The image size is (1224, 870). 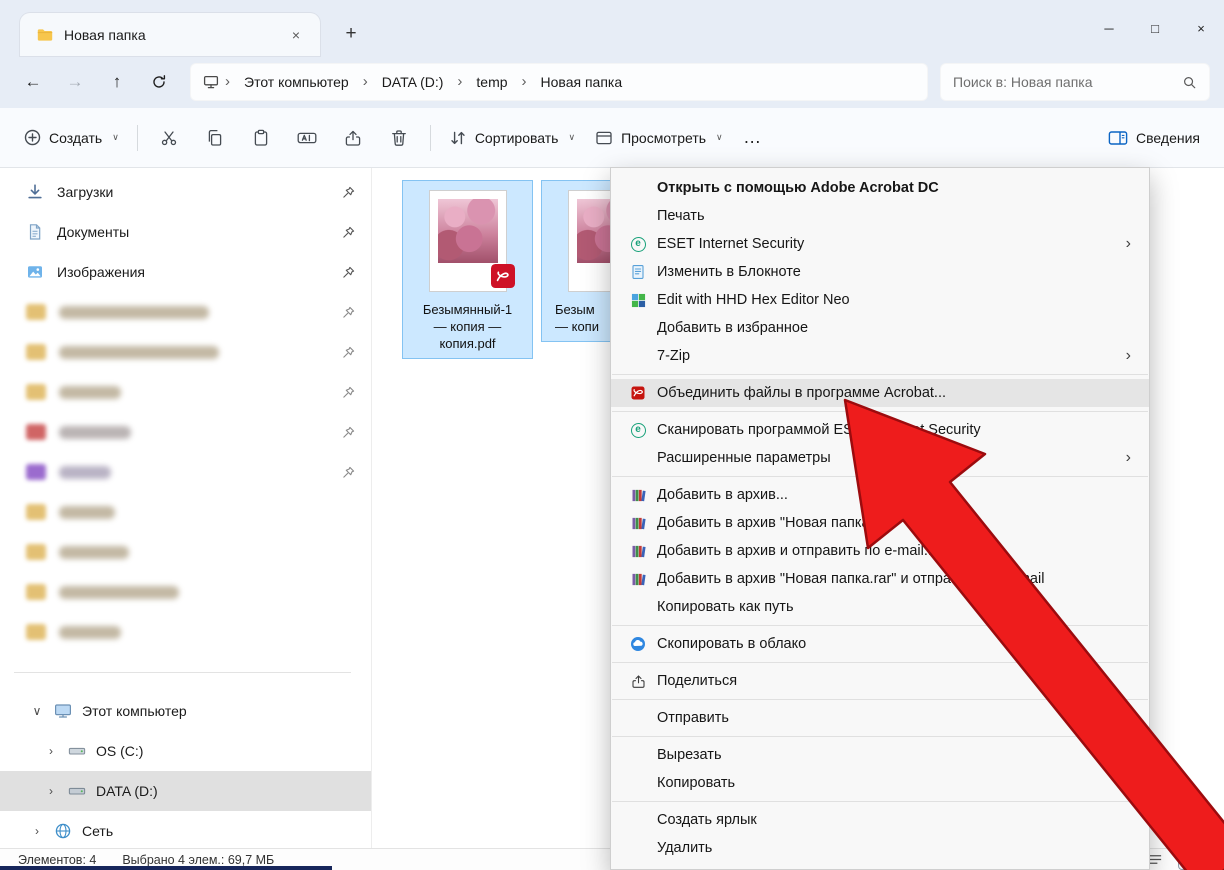 What do you see at coordinates (512, 138) in the screenshot?
I see `sort-button: Сортировать ∨` at bounding box center [512, 138].